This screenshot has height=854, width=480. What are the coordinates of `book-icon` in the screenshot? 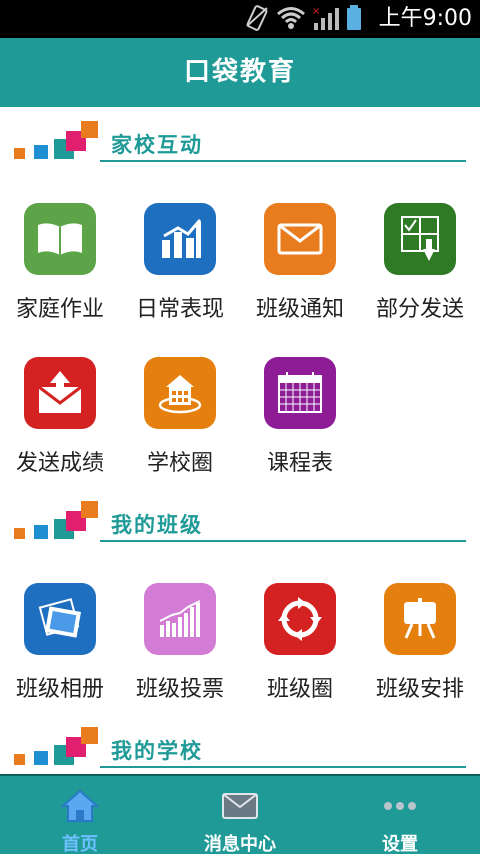 It's located at (60, 239).